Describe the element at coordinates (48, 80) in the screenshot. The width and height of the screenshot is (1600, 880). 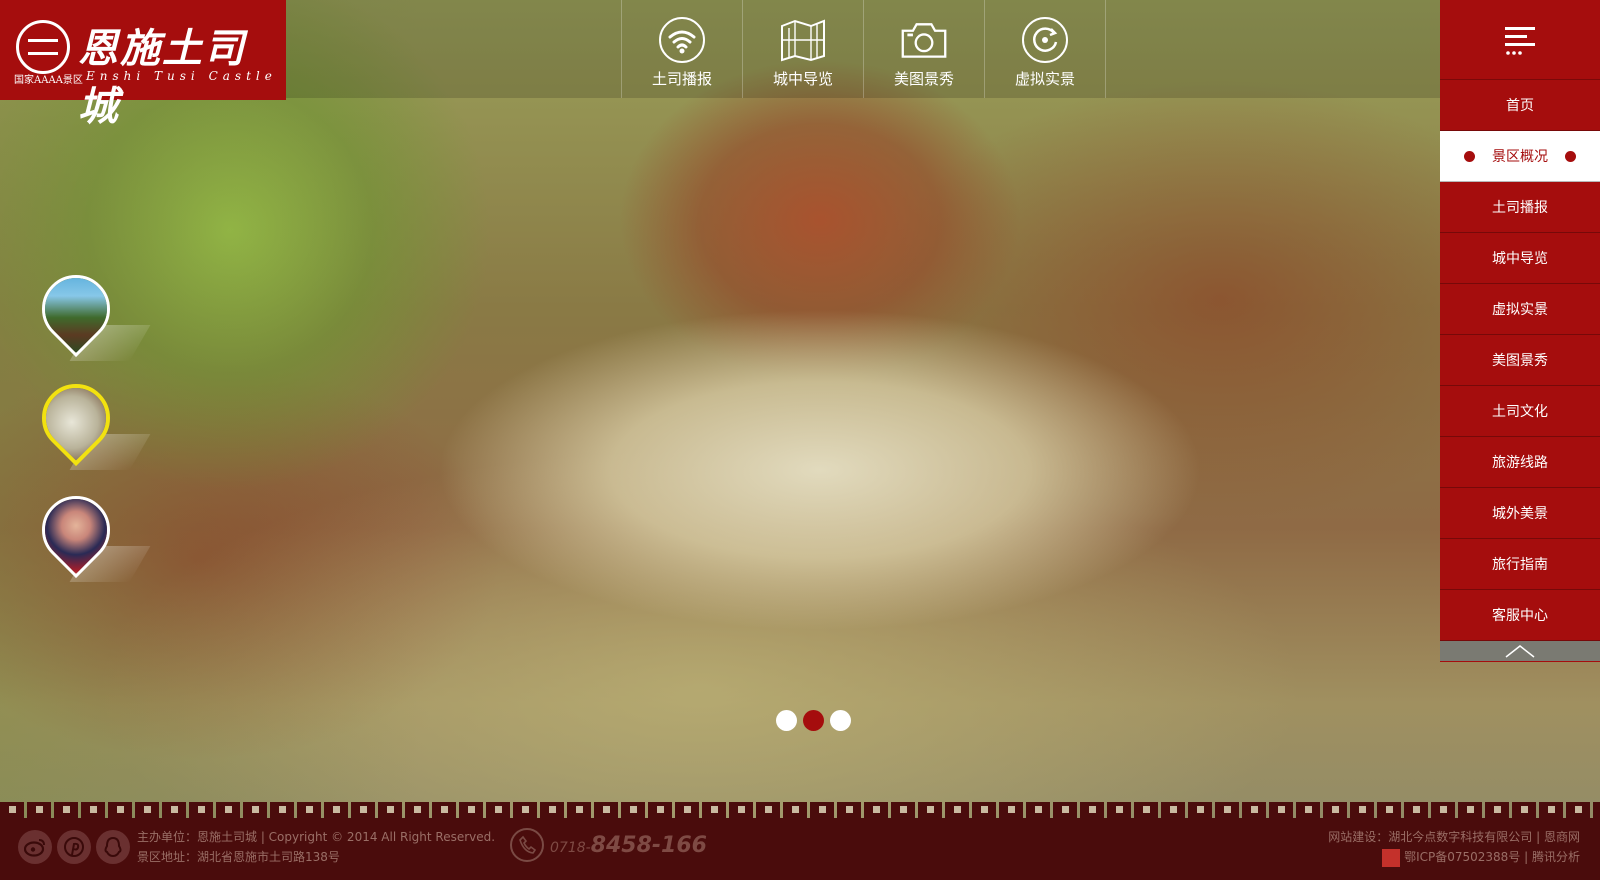
I see `logo-level-text: 国家AAAA景区` at that location.